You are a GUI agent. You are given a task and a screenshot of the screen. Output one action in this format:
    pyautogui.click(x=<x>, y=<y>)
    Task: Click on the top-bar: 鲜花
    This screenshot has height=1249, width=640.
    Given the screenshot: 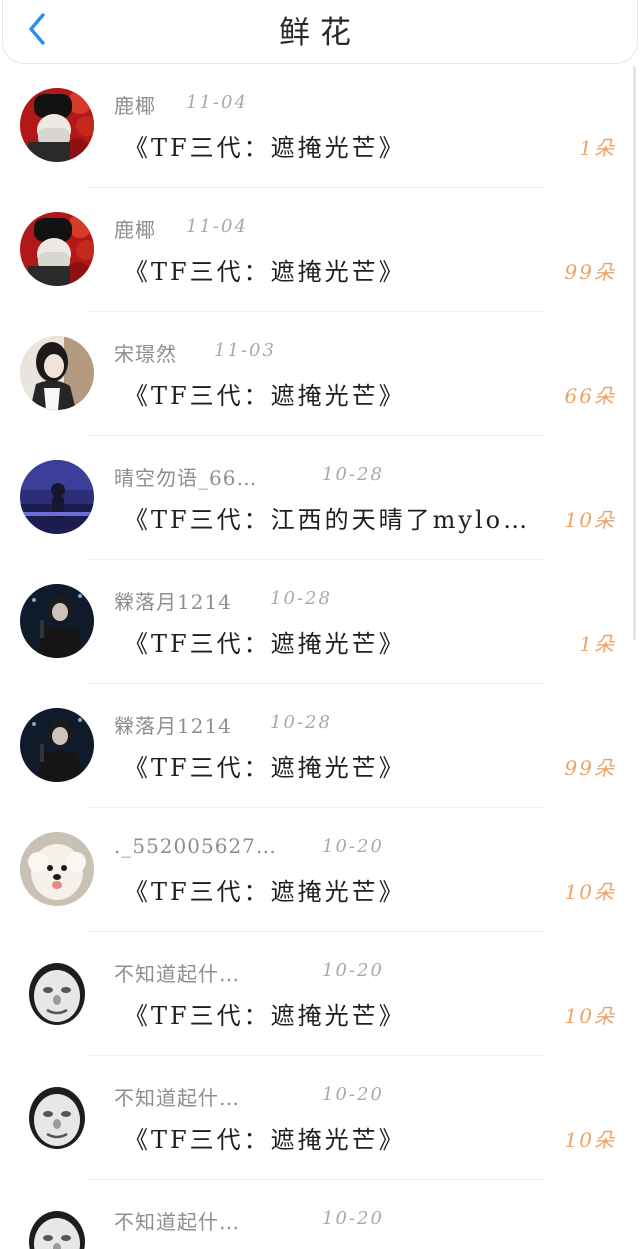 What is the action you would take?
    pyautogui.click(x=320, y=32)
    